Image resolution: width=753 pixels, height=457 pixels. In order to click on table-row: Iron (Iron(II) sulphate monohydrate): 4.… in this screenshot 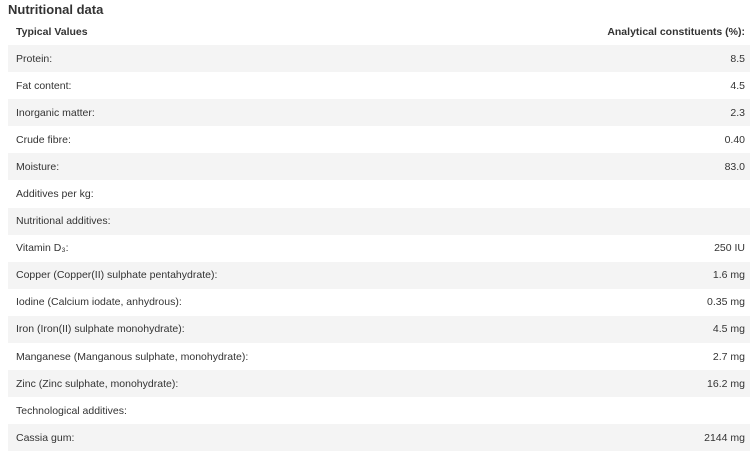, I will do `click(379, 329)`.